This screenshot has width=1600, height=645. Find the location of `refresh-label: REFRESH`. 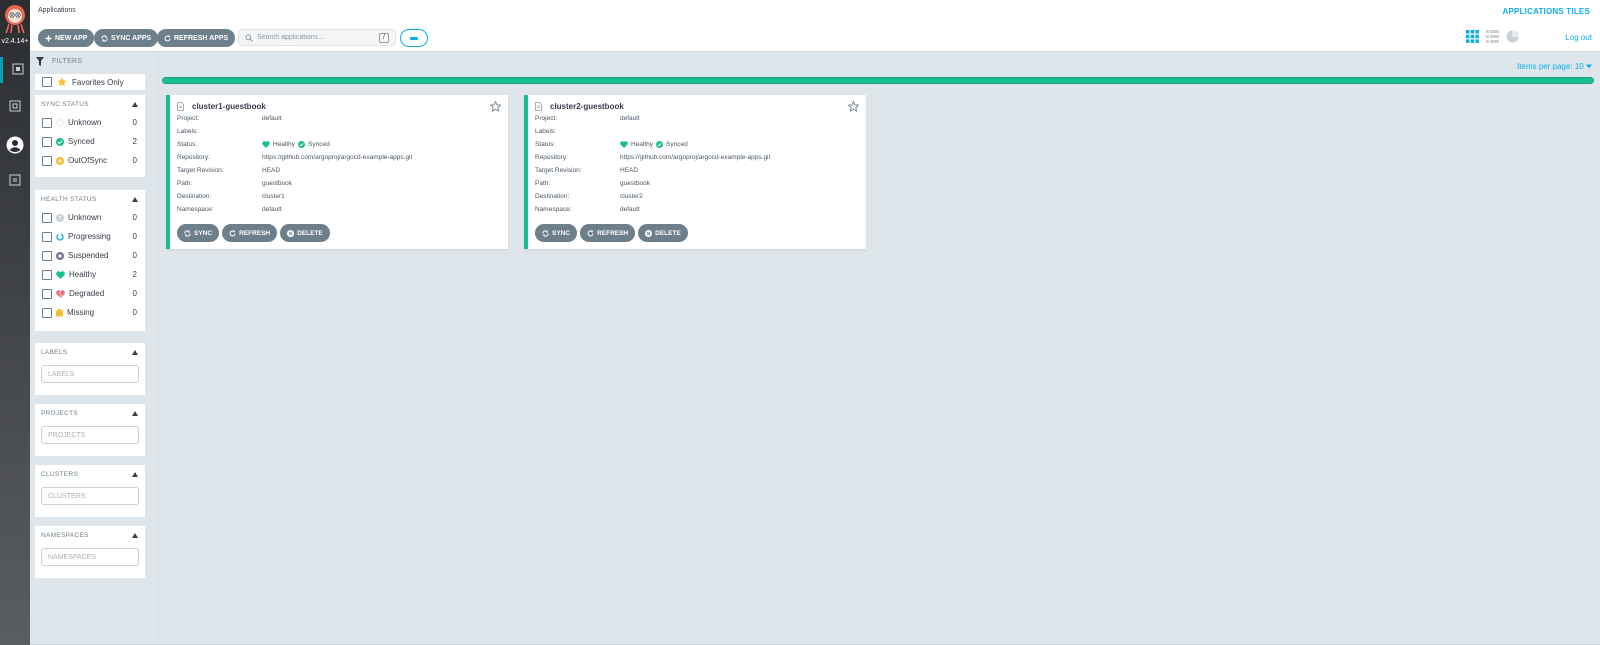

refresh-label: REFRESH is located at coordinates (255, 233).